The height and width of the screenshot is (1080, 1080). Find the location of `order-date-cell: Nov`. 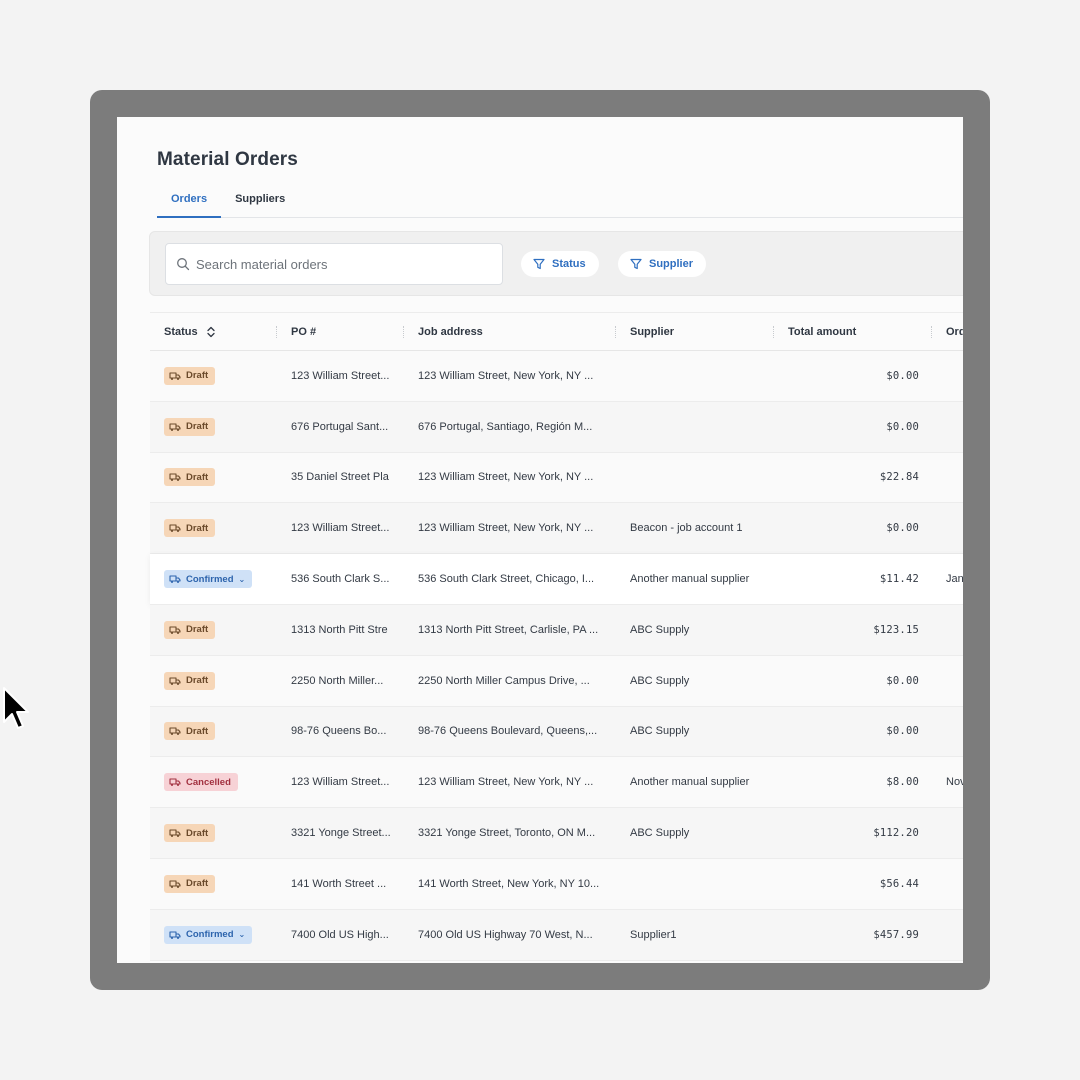

order-date-cell: Nov is located at coordinates (954, 782).